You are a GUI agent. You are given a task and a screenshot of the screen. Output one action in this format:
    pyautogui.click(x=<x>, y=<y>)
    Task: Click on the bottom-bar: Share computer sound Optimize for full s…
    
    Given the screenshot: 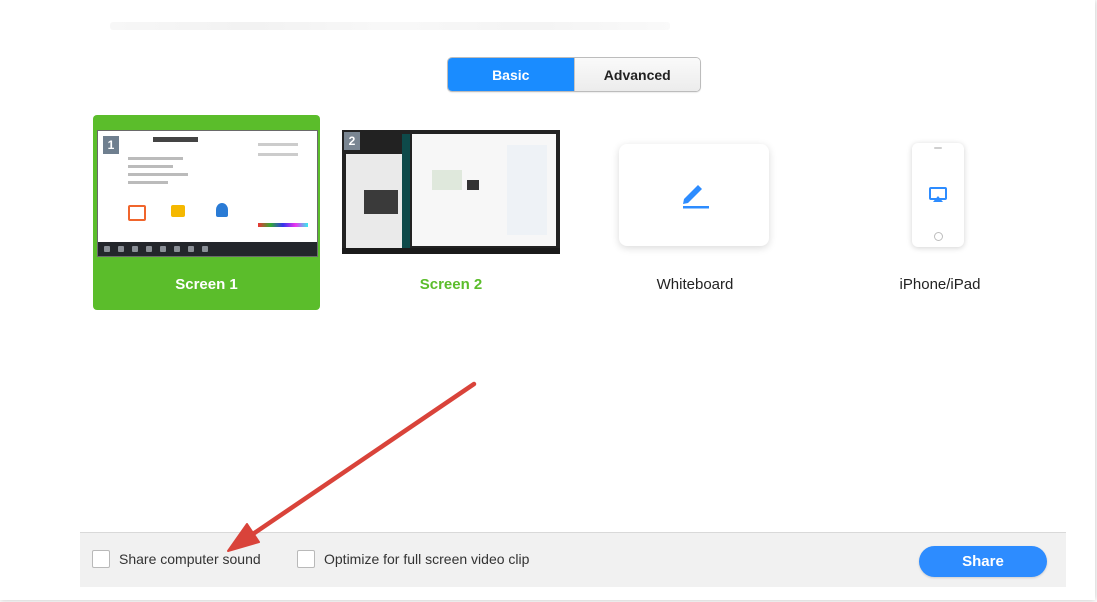 What is the action you would take?
    pyautogui.click(x=573, y=559)
    